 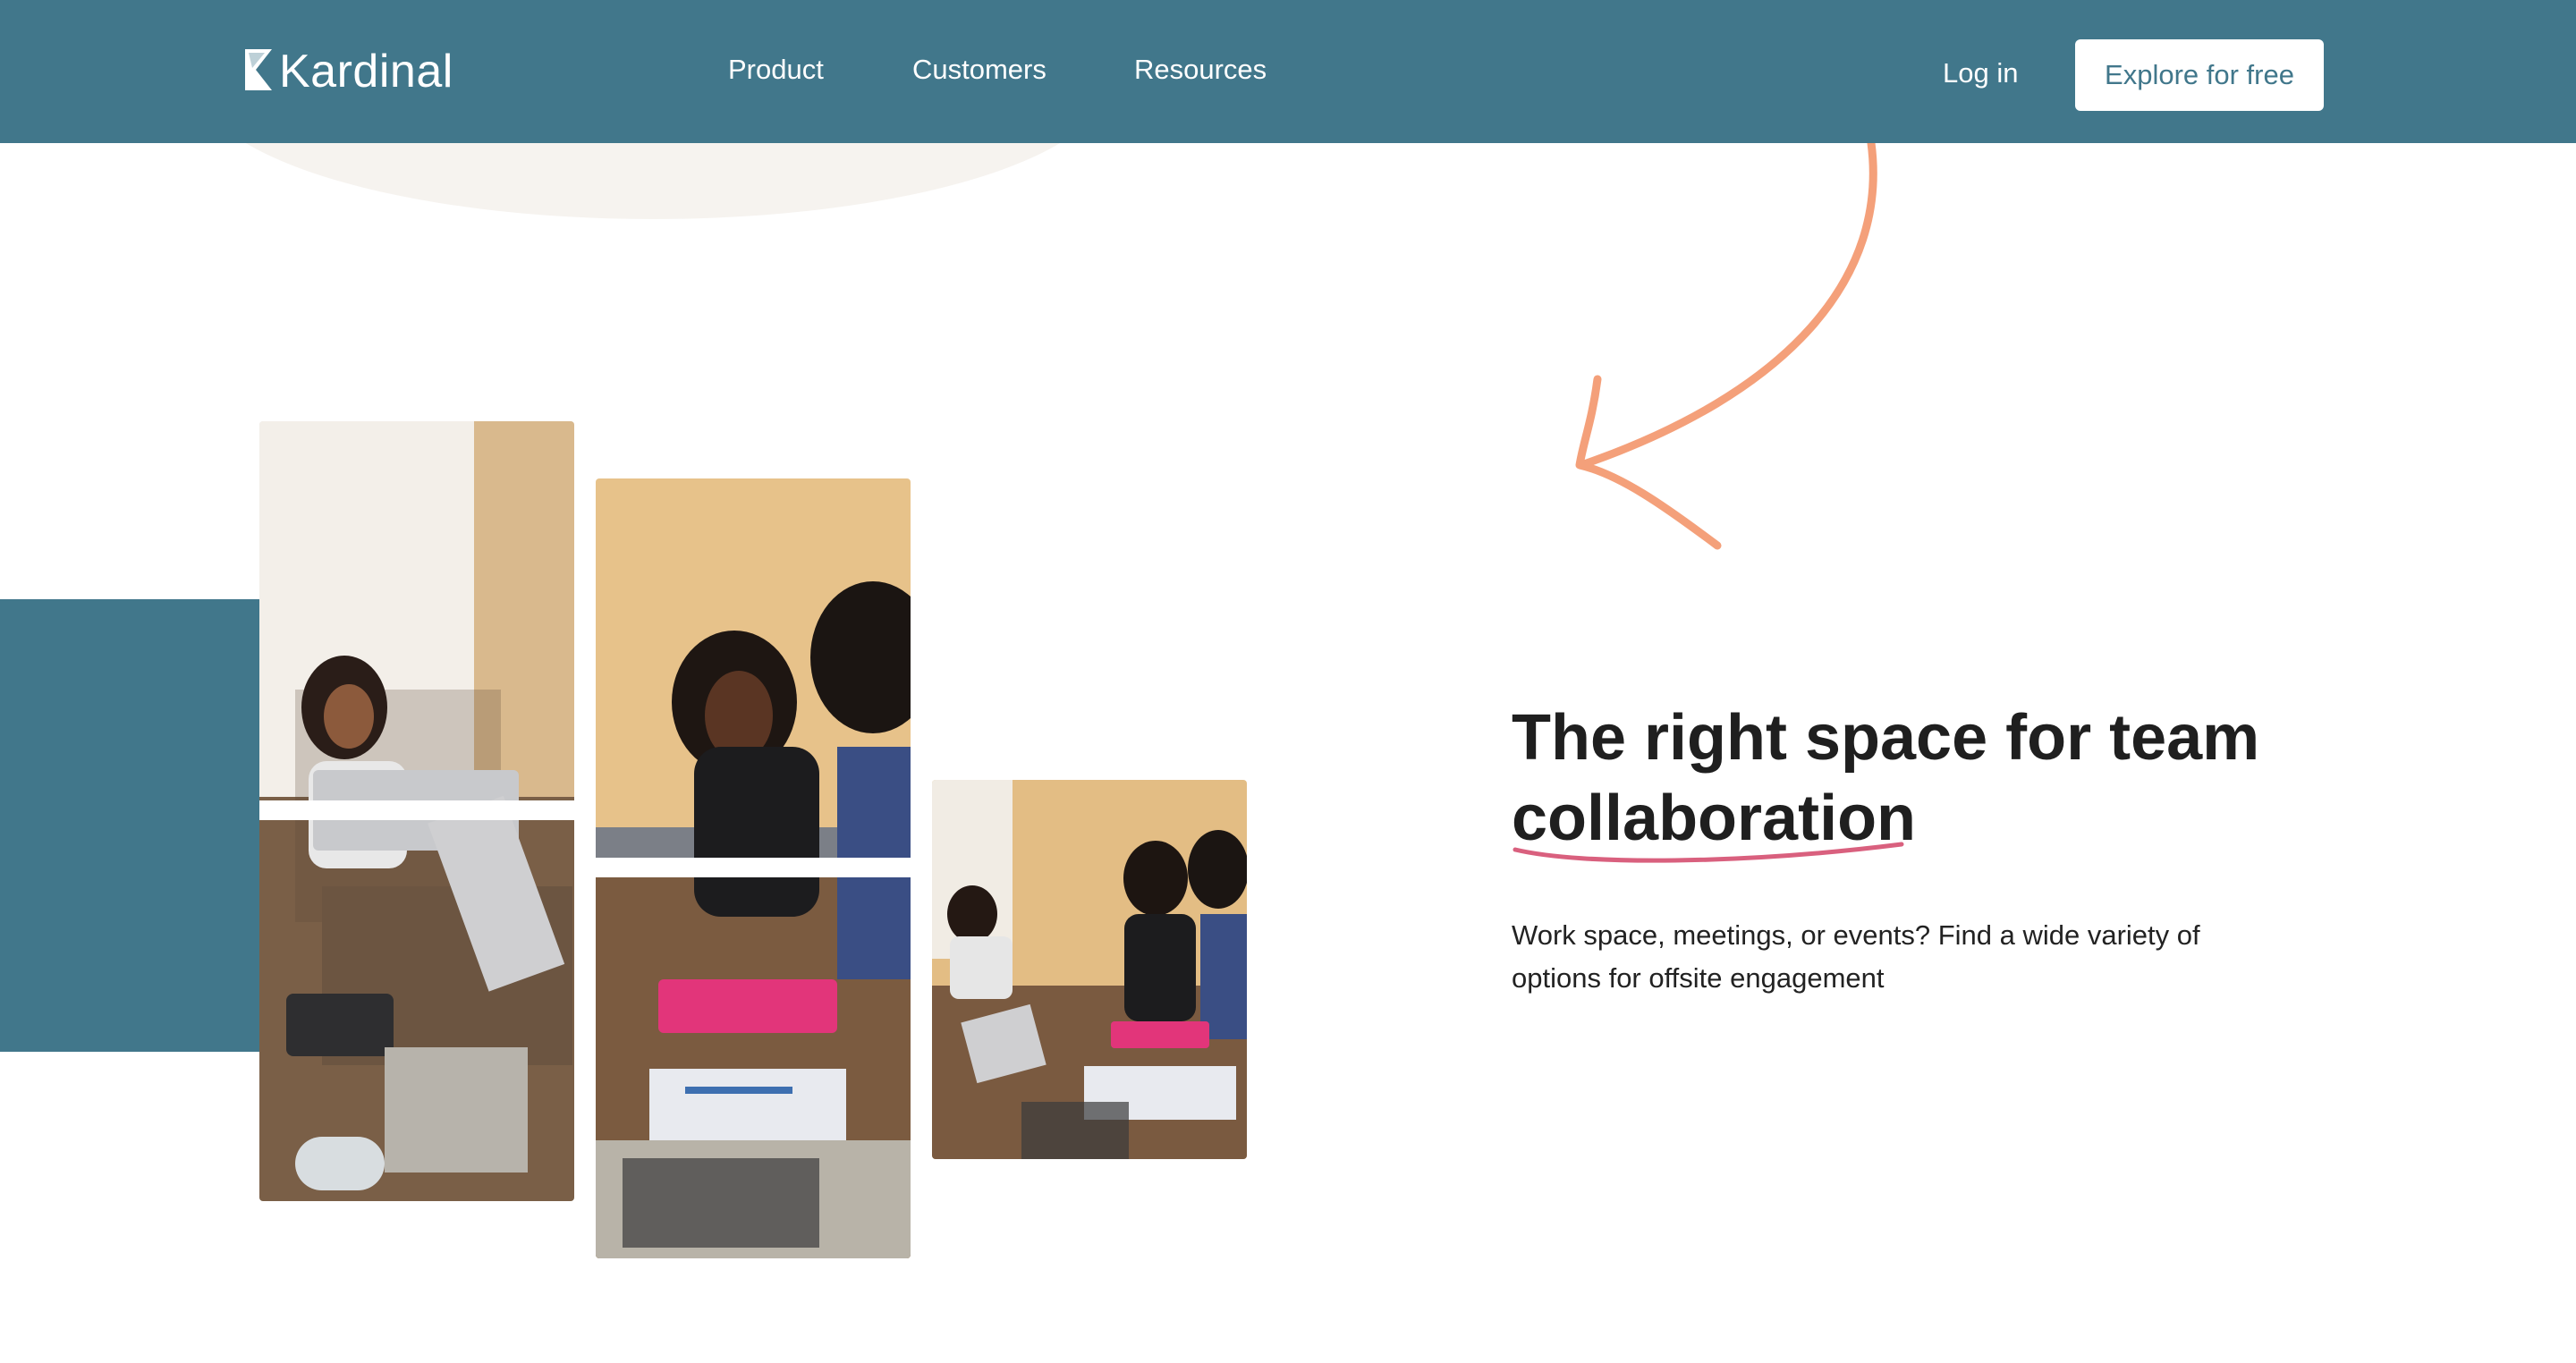 What do you see at coordinates (129, 826) in the screenshot?
I see `decorative-teal-block` at bounding box center [129, 826].